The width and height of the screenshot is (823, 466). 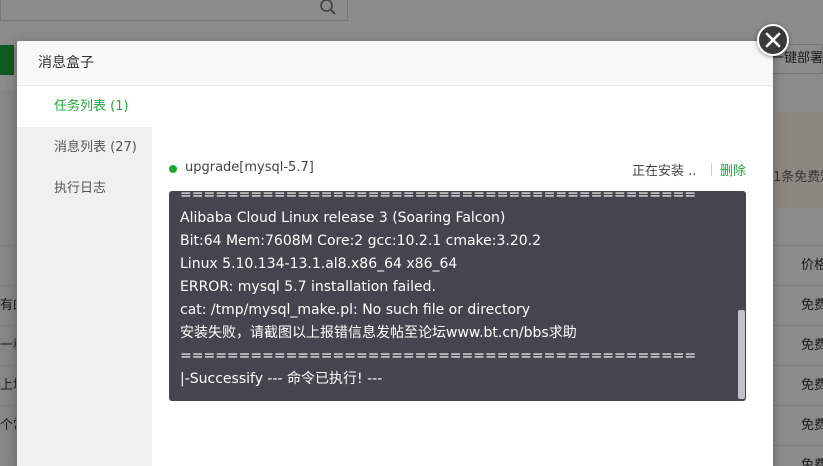 I want to click on sidebar-item-task-list: 任务列表 (1), so click(x=84, y=106).